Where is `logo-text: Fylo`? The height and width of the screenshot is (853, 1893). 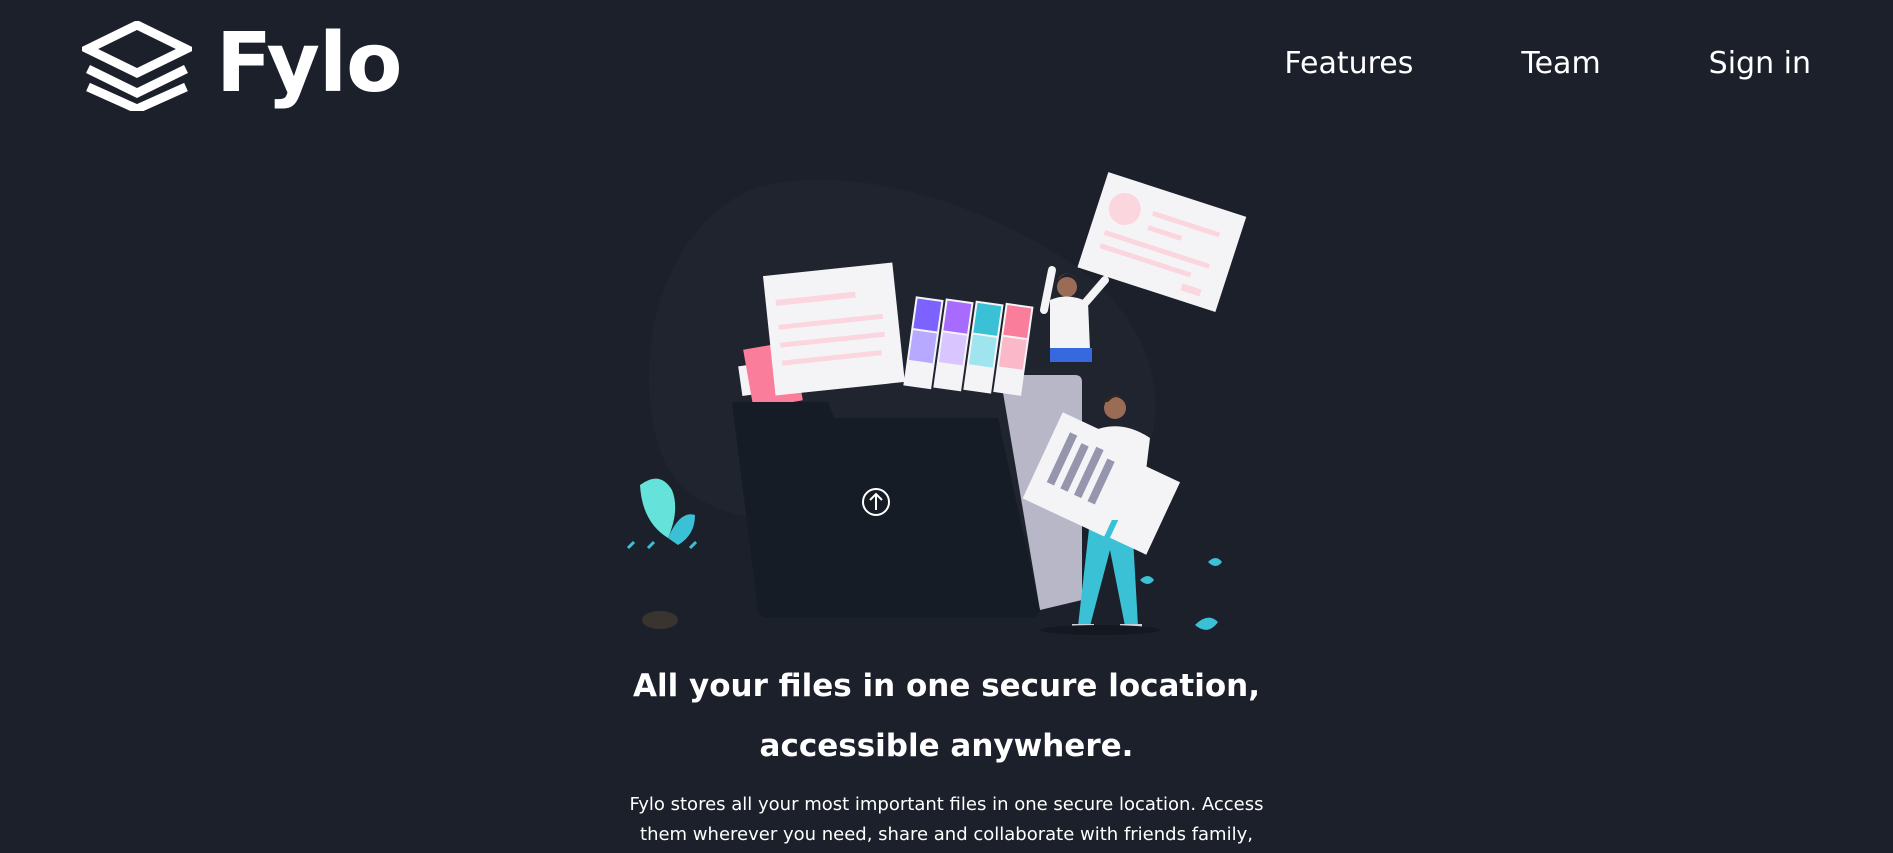
logo-text: Fylo is located at coordinates (309, 63).